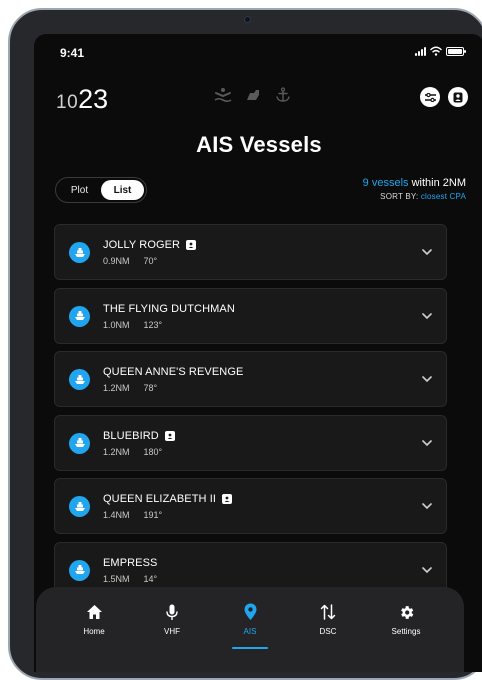 This screenshot has height=680, width=482. I want to click on sliders-icon, so click(430, 97).